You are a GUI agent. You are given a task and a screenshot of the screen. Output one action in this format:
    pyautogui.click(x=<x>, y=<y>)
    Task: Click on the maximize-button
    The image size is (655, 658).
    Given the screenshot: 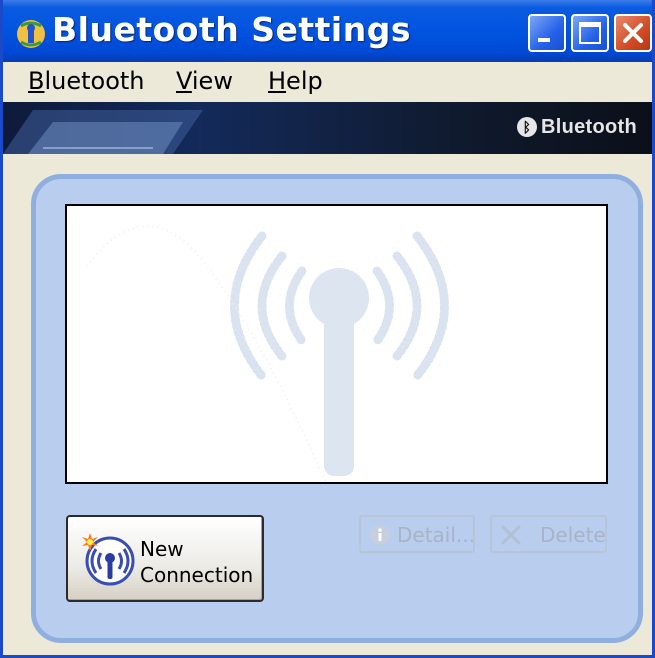 What is the action you would take?
    pyautogui.click(x=590, y=33)
    